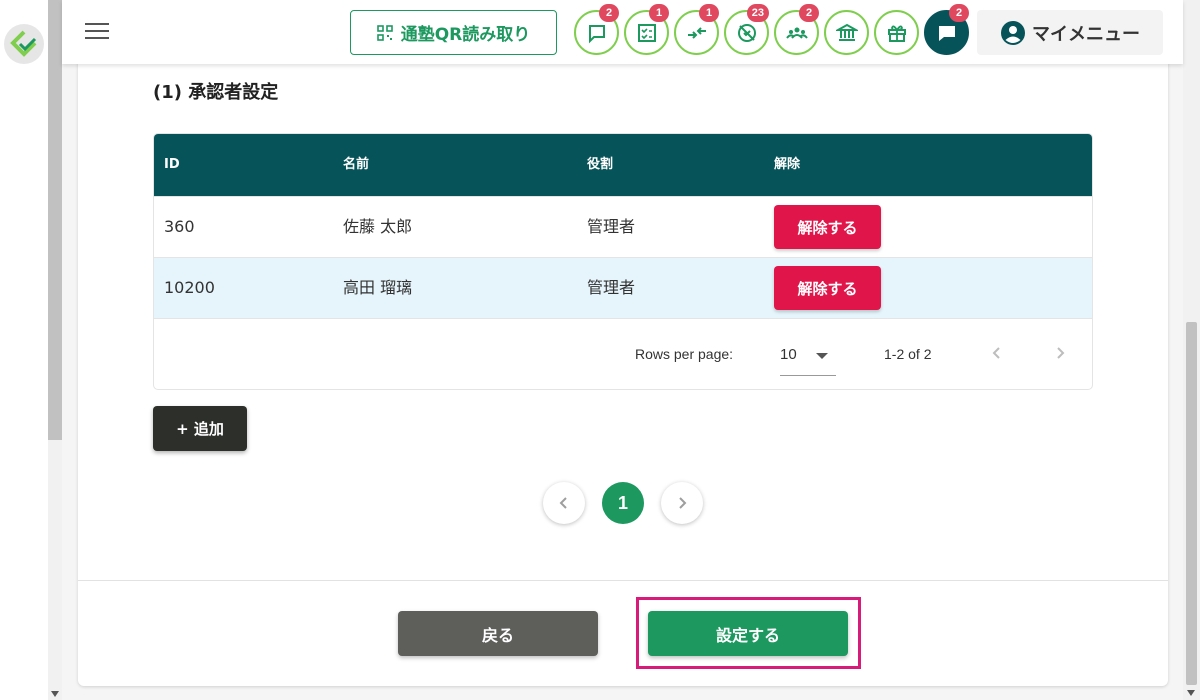  Describe the element at coordinates (622, 32) in the screenshot. I see `top-header: 通塾QR読み取り 2 1 1 23 2 2 マイメニュー` at that location.